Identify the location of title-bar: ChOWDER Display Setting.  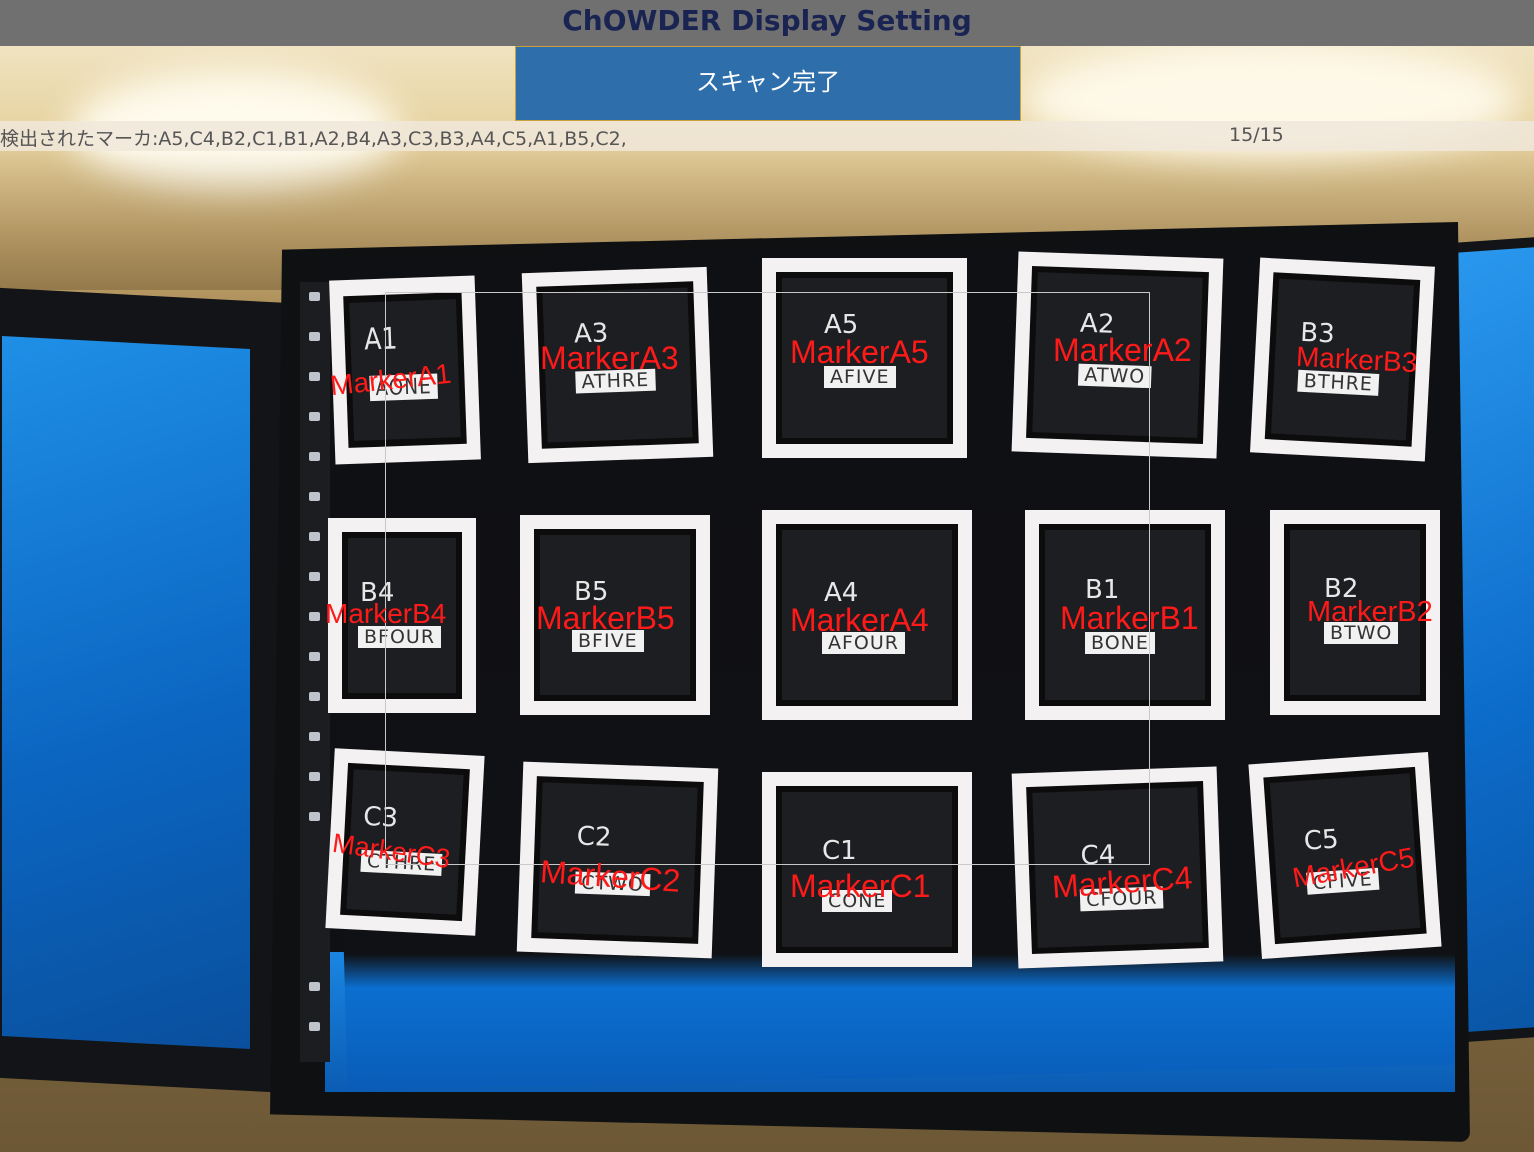
(767, 23).